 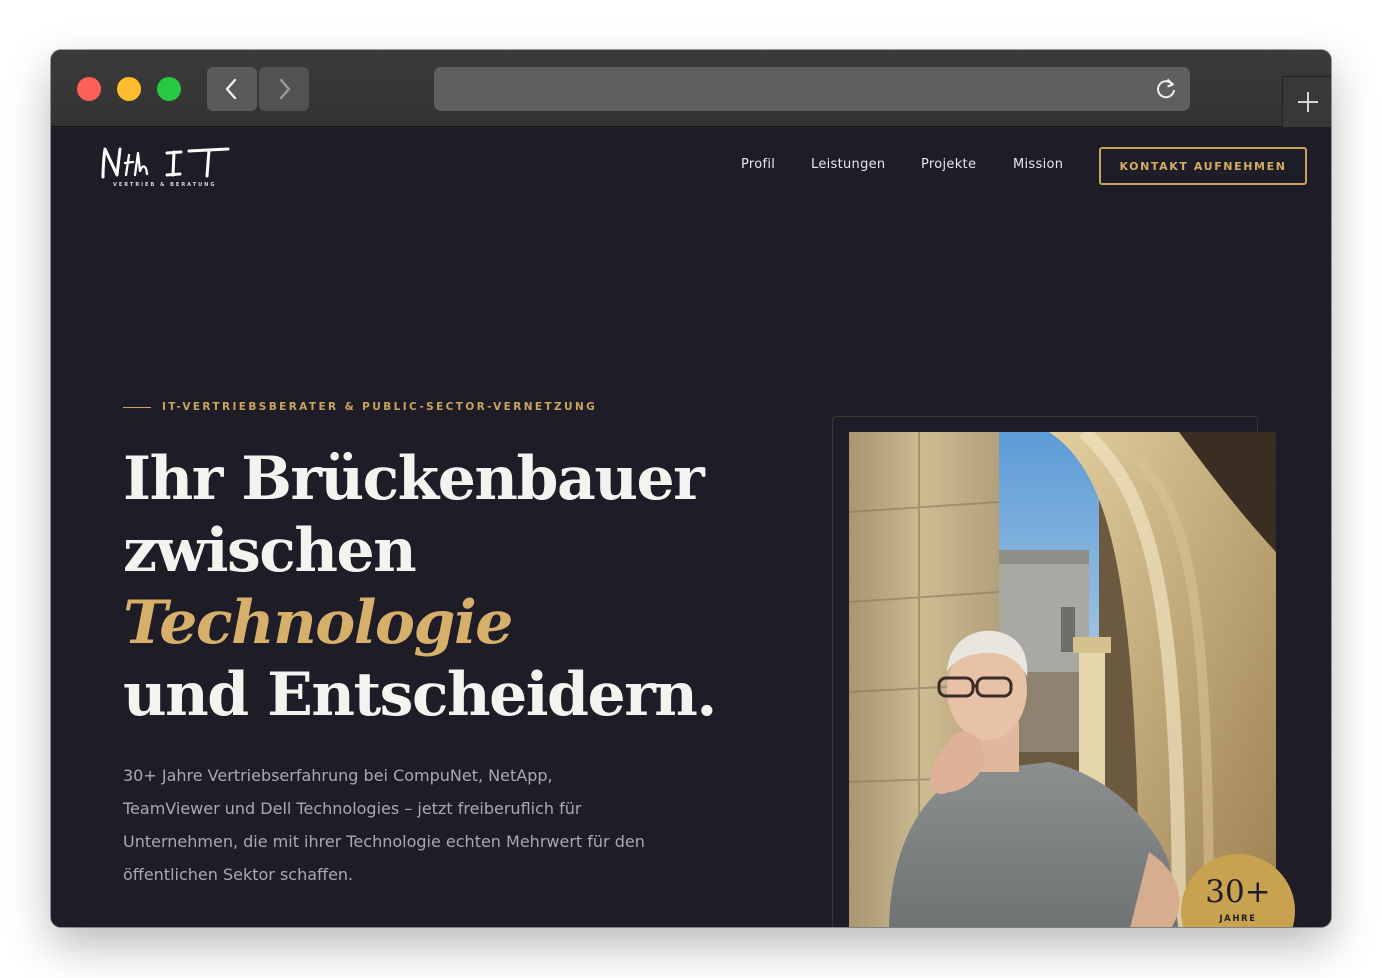 What do you see at coordinates (948, 164) in the screenshot?
I see `nav-link-projekte: Projekte` at bounding box center [948, 164].